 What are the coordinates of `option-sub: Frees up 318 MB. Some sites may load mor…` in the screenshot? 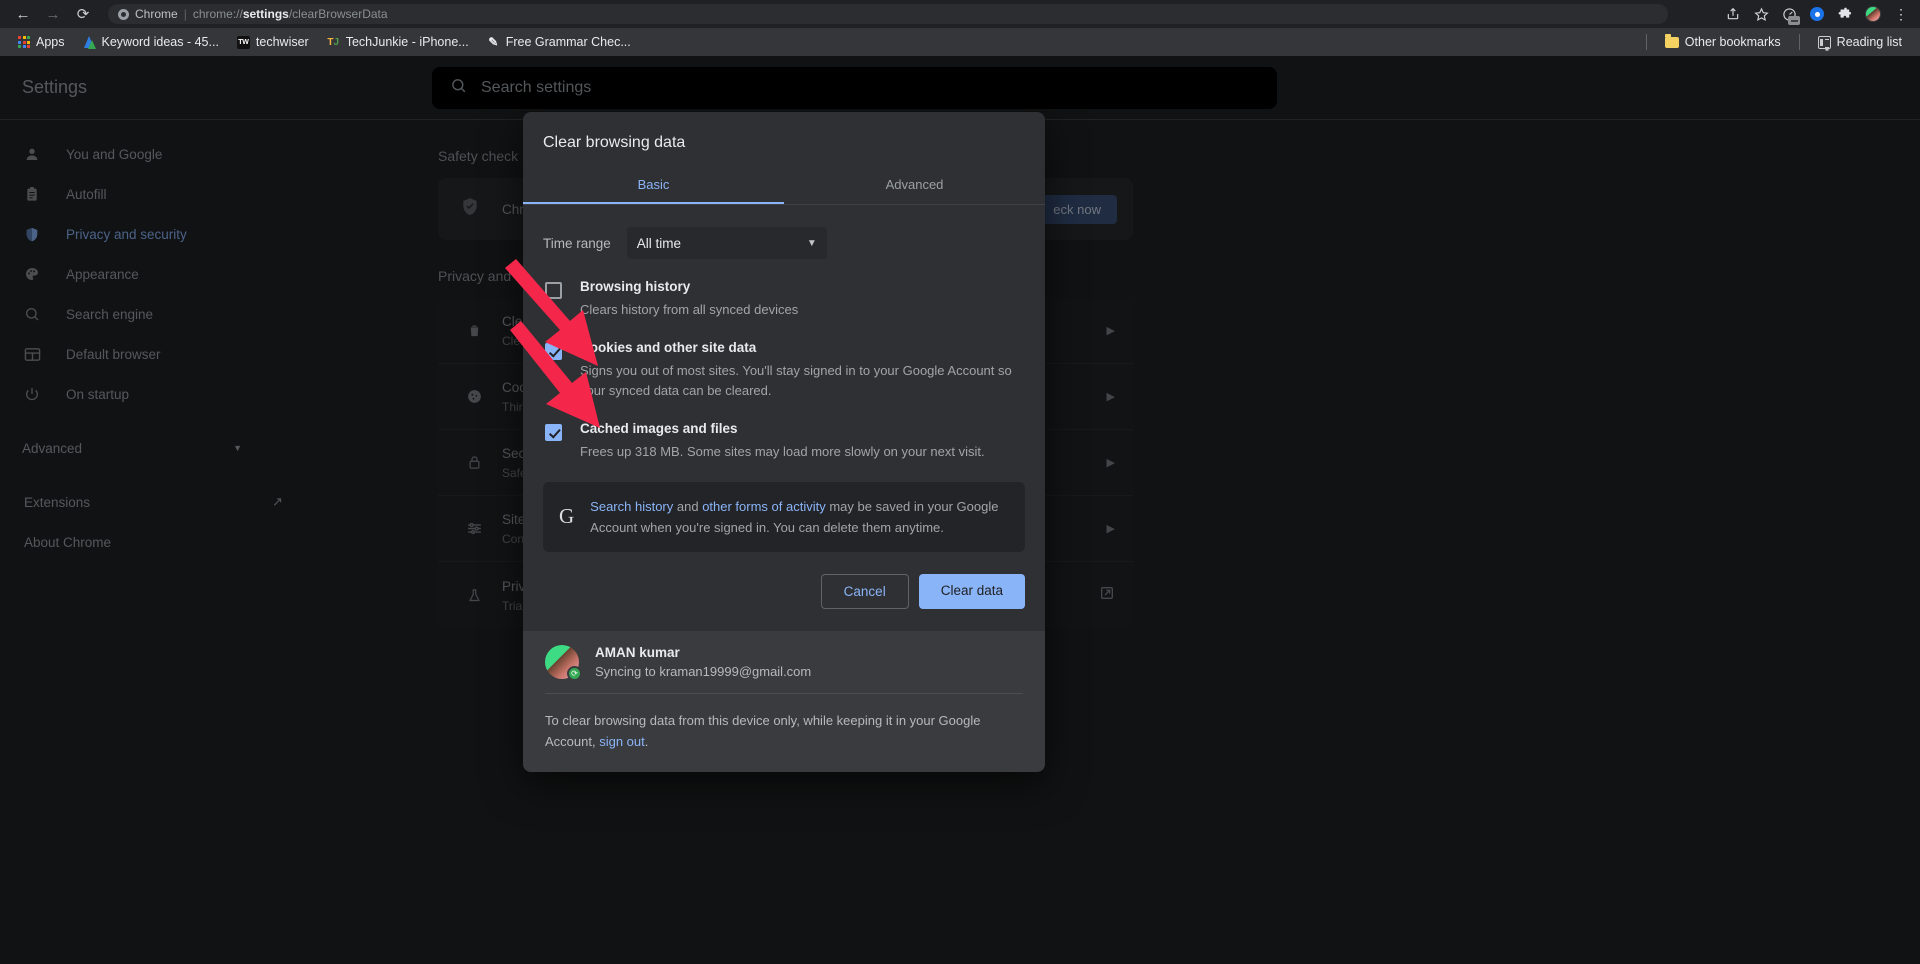 It's located at (782, 451).